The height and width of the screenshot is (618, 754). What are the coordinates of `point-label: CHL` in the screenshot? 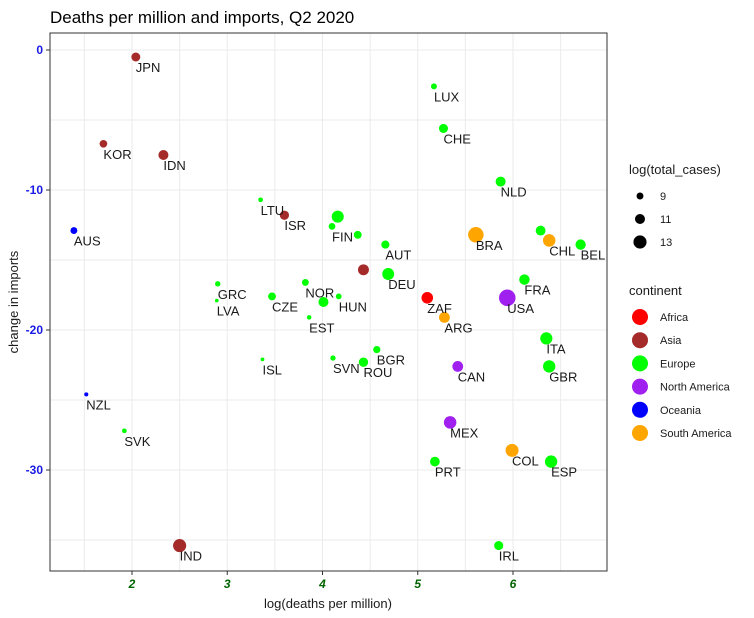 It's located at (562, 250).